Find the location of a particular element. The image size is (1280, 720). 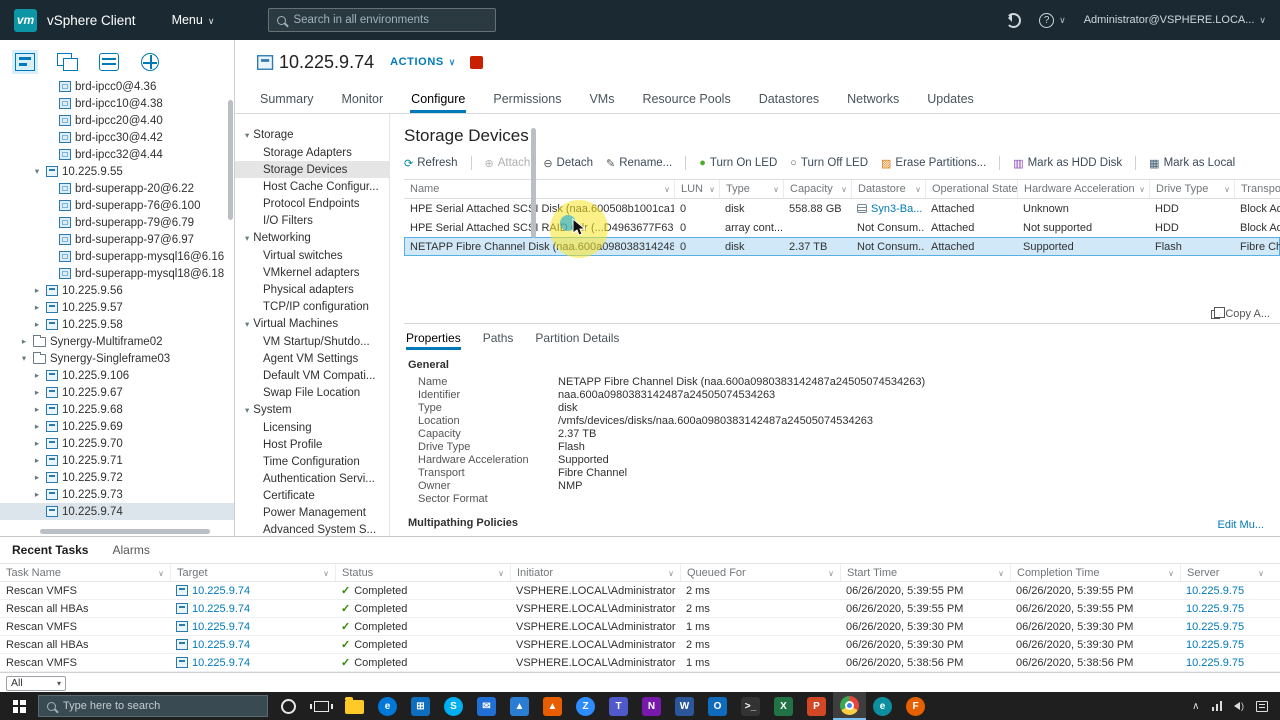

task-column-header-queued-for: Queued For is located at coordinates (760, 572).